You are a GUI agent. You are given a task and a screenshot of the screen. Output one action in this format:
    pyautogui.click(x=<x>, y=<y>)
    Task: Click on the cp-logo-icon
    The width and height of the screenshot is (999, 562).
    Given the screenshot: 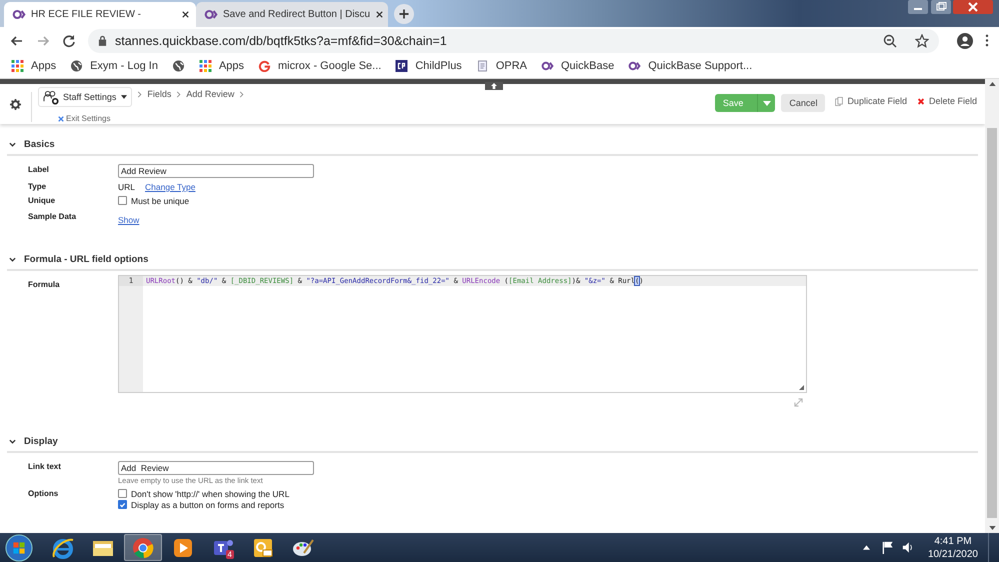 What is the action you would take?
    pyautogui.click(x=401, y=66)
    